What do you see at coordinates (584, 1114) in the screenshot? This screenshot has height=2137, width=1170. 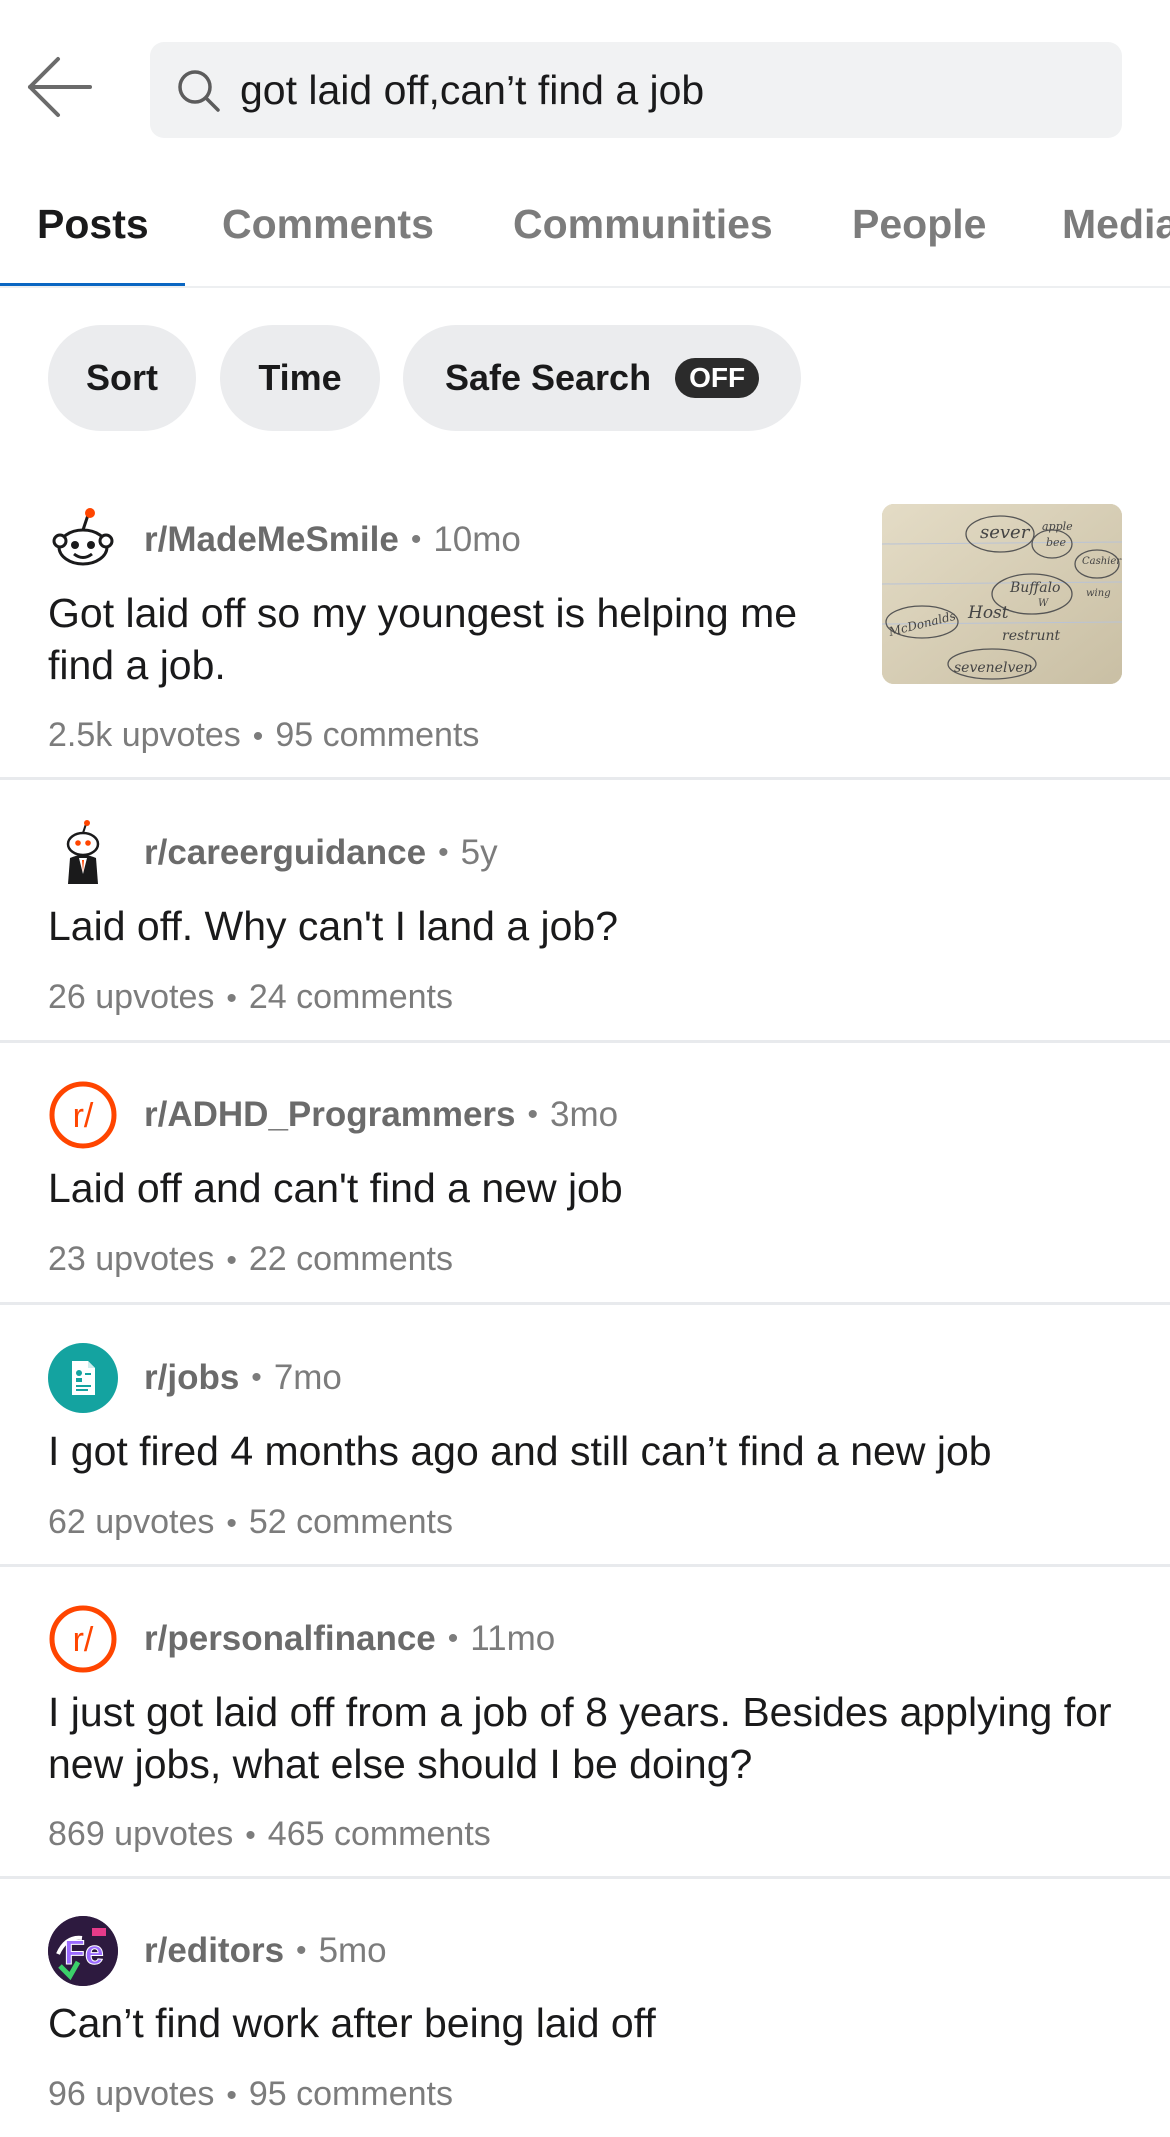 I see `post-age: 3mo` at bounding box center [584, 1114].